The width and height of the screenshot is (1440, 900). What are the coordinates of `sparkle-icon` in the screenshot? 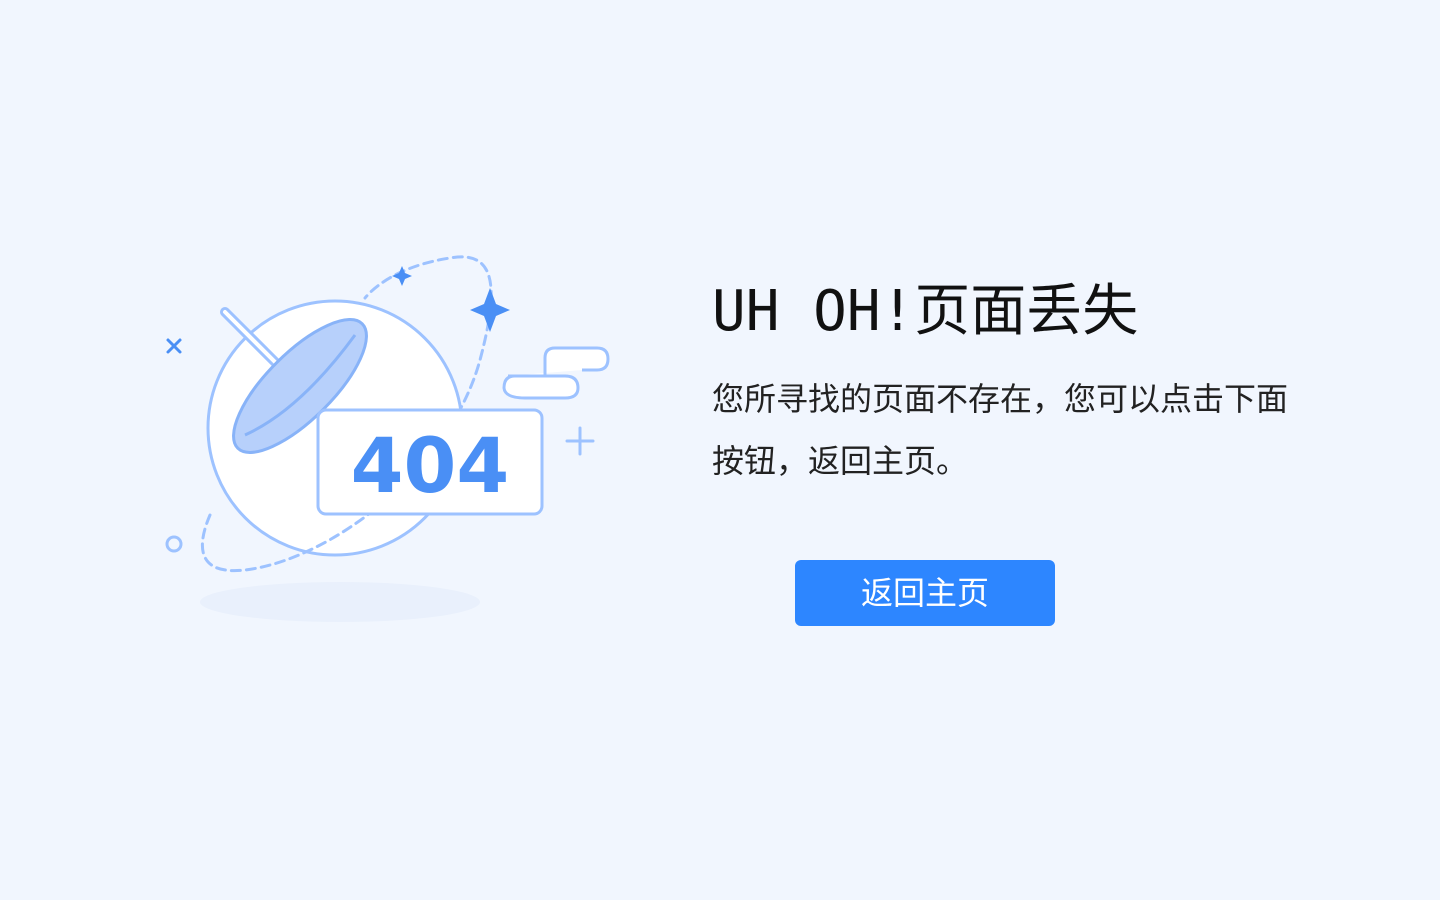 It's located at (490, 310).